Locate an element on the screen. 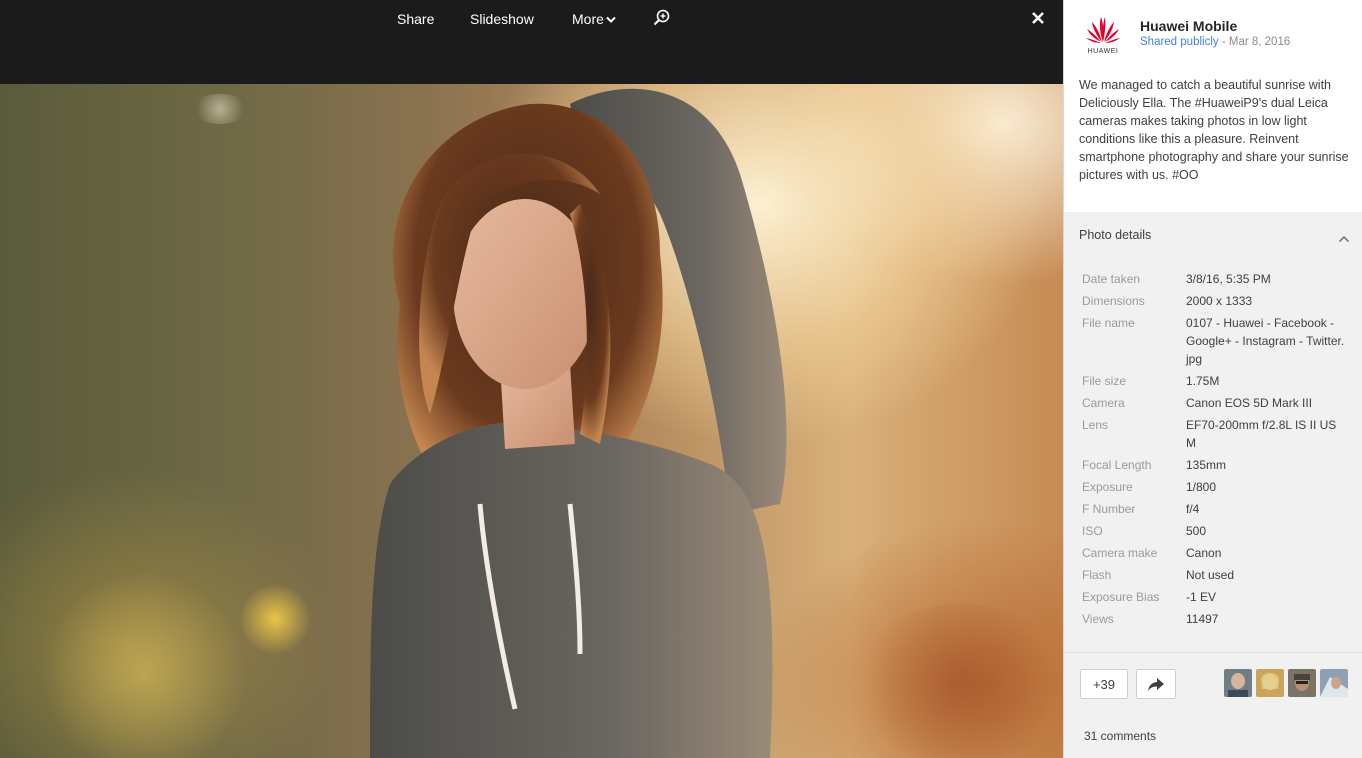 Image resolution: width=1362 pixels, height=758 pixels. photo-detail-value: Canon EOS 5D Mark III is located at coordinates (1249, 403).